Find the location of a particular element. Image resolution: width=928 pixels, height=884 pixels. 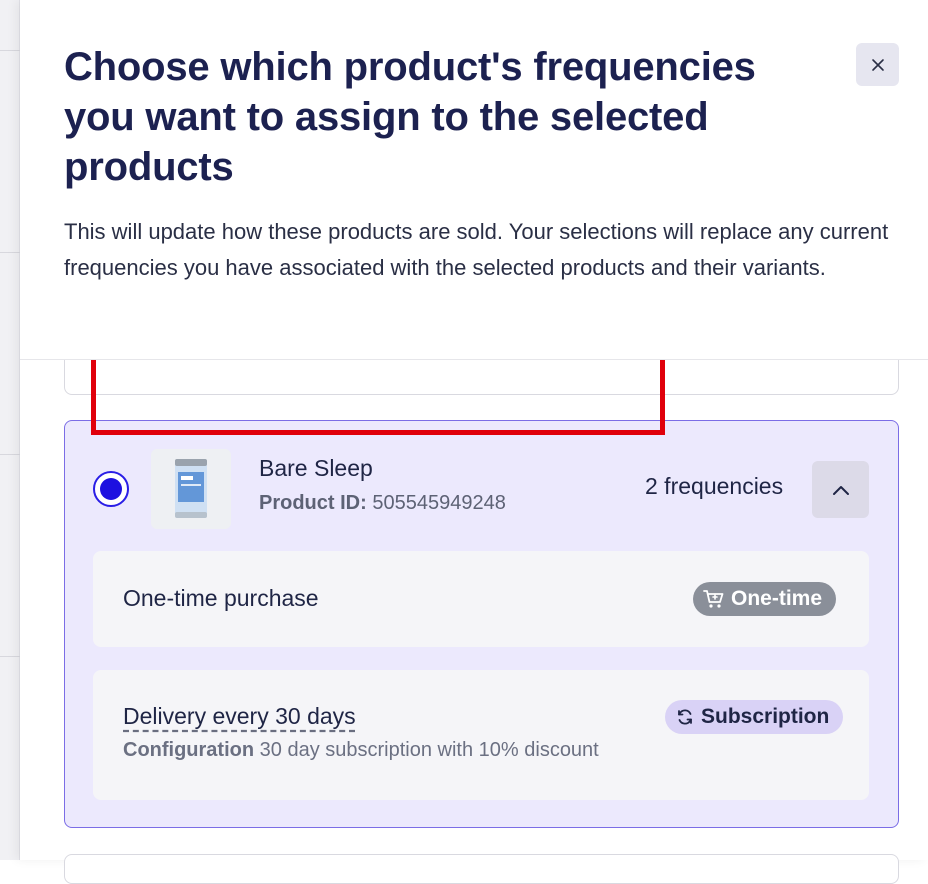

product-radio is located at coordinates (111, 489).